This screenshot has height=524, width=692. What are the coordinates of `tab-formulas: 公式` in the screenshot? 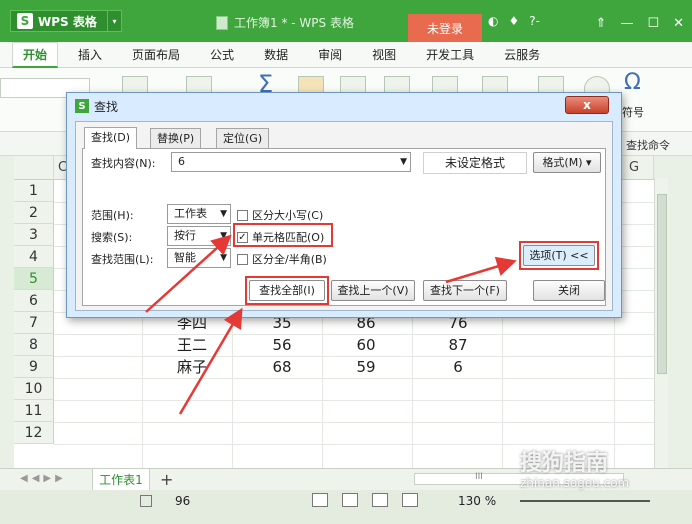 It's located at (222, 54).